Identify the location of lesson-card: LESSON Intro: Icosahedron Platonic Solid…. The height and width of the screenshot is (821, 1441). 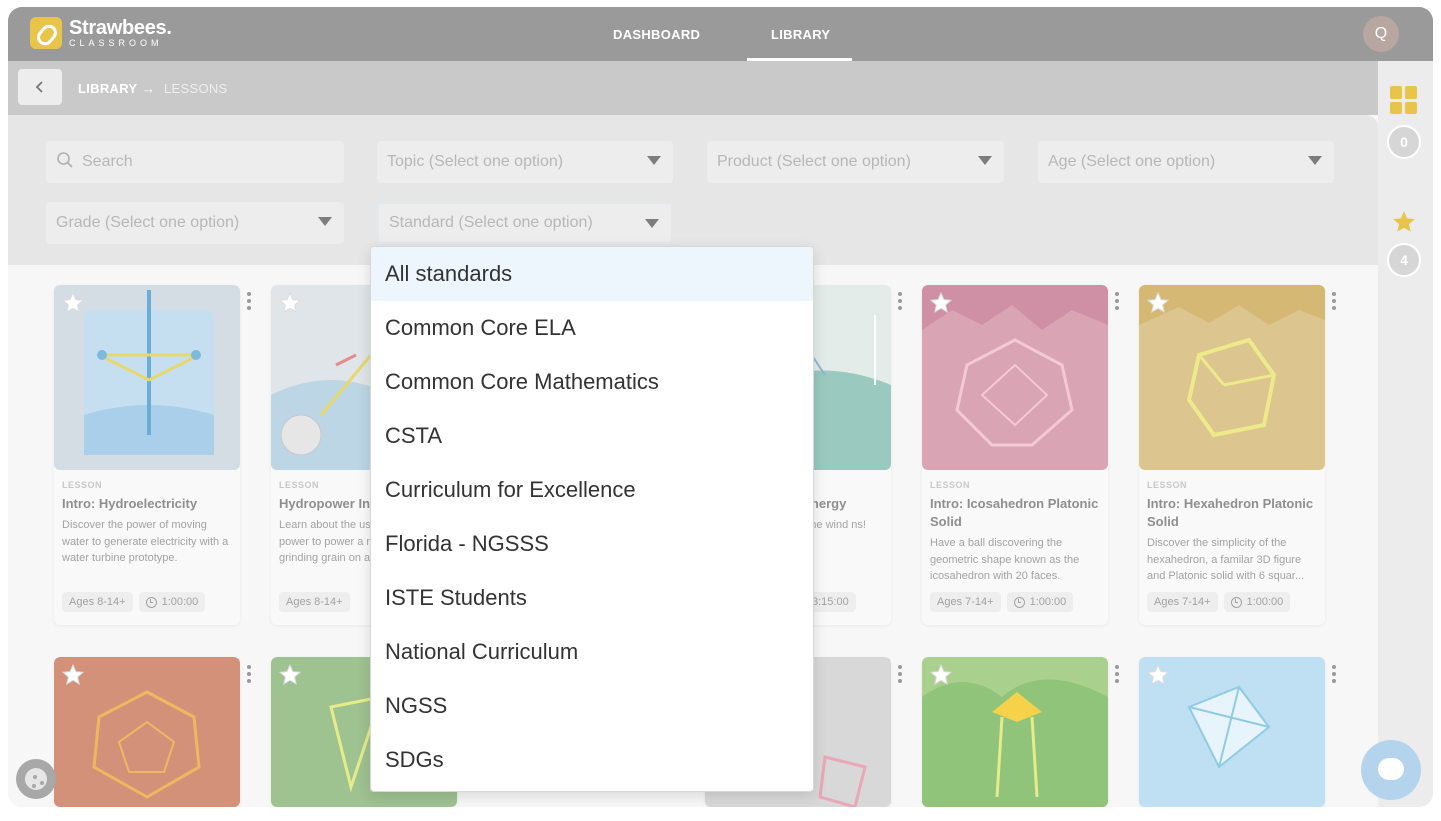
(1015, 455).